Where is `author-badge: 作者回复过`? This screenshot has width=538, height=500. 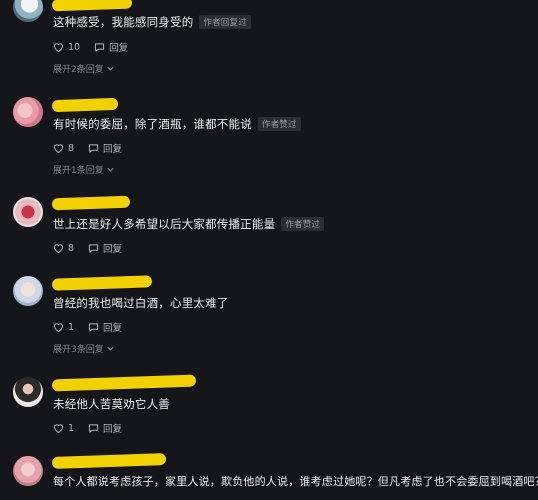 author-badge: 作者回复过 is located at coordinates (225, 22).